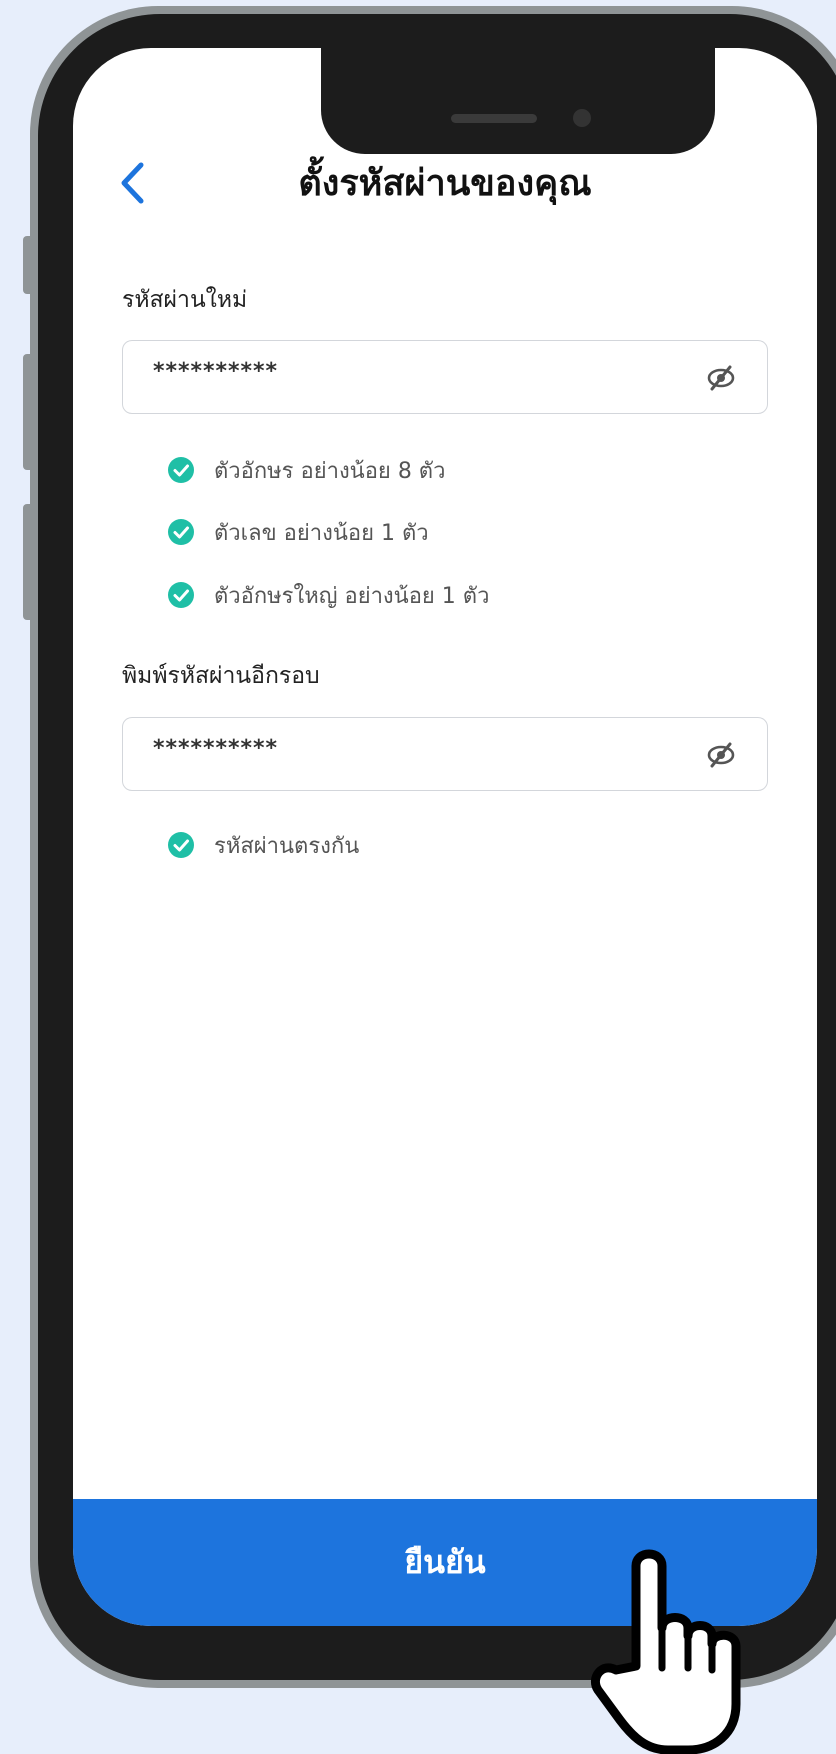 Image resolution: width=836 pixels, height=1754 pixels. Describe the element at coordinates (445, 183) in the screenshot. I see `page-title: ตั้งรหัสผ่านของคุณ` at that location.